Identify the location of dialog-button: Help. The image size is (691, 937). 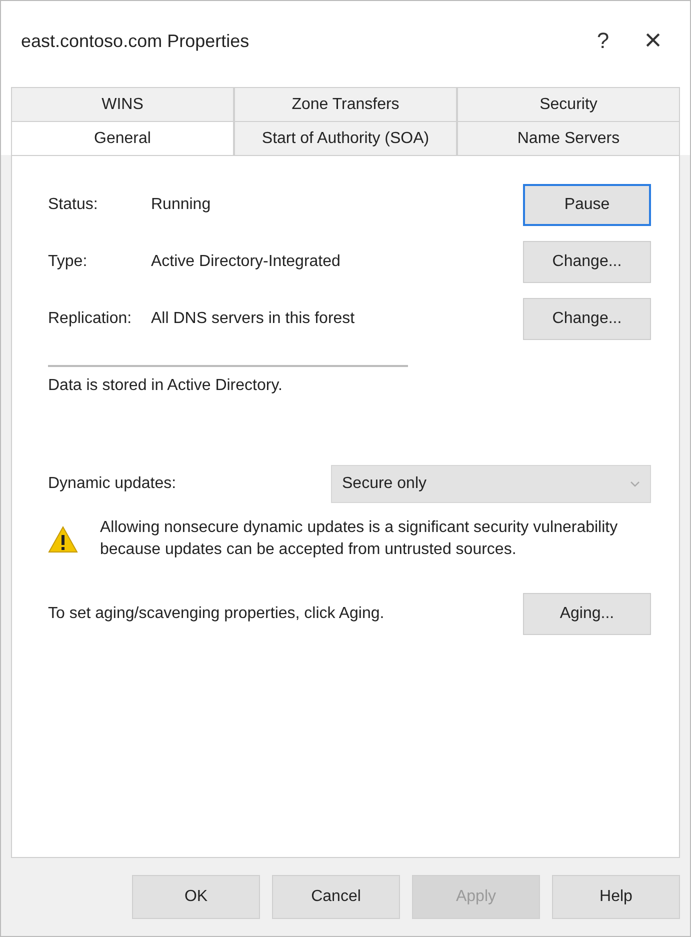
(616, 897).